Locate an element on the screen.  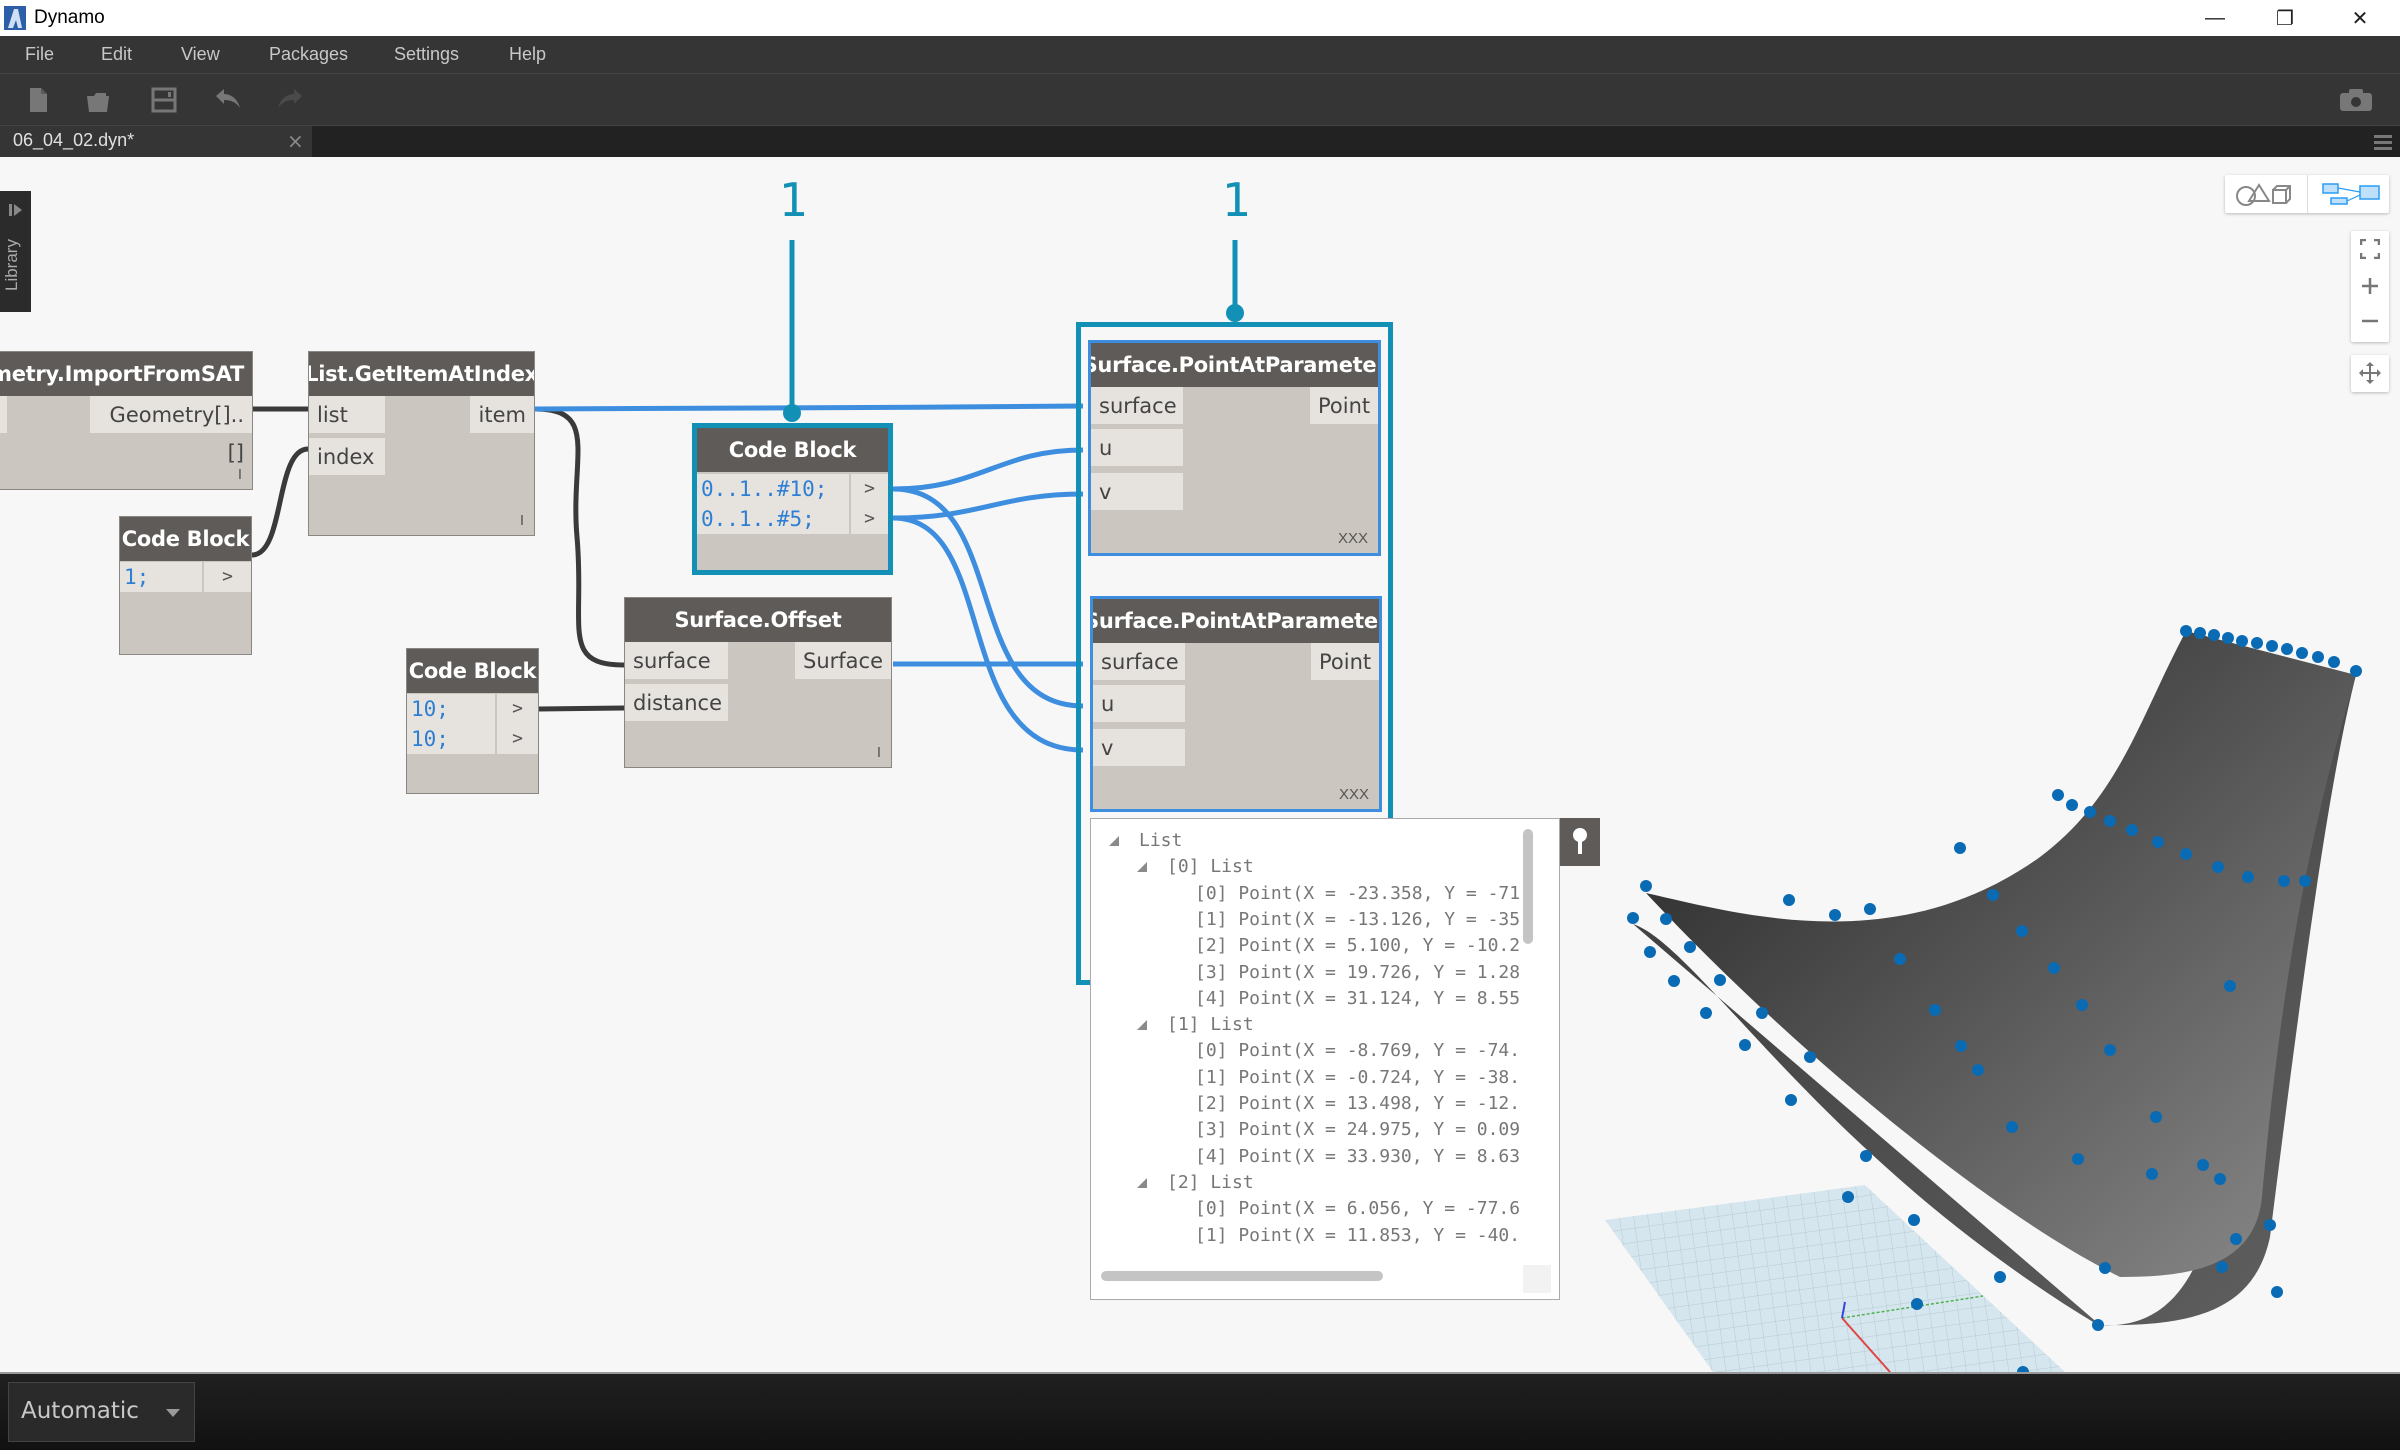
redo-icon is located at coordinates (290, 100).